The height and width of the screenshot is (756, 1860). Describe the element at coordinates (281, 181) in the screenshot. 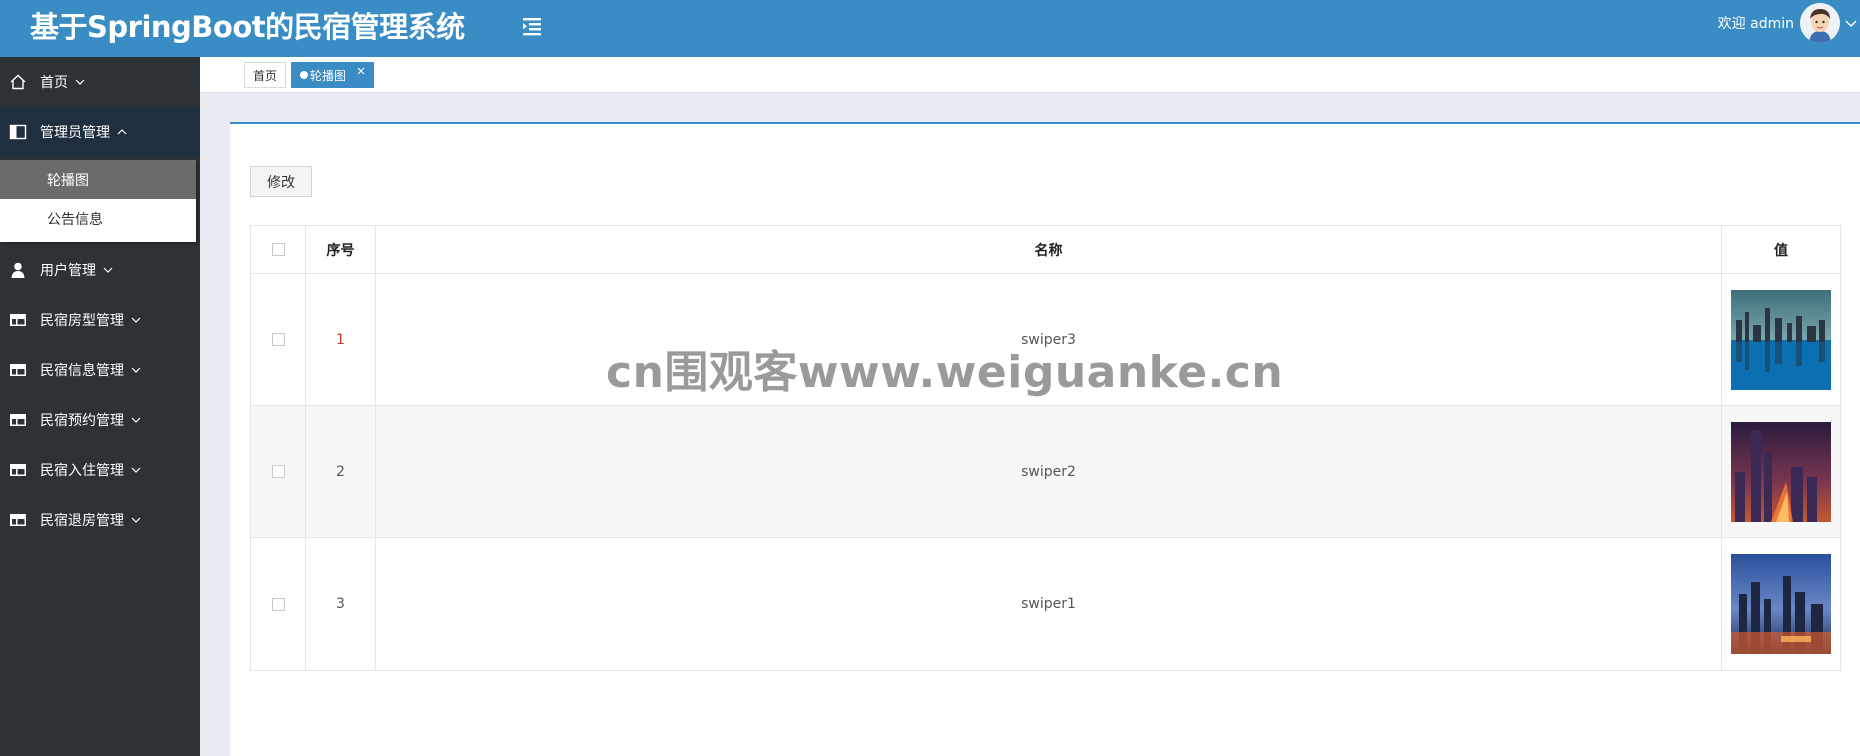

I see `edit-button: 修改` at that location.